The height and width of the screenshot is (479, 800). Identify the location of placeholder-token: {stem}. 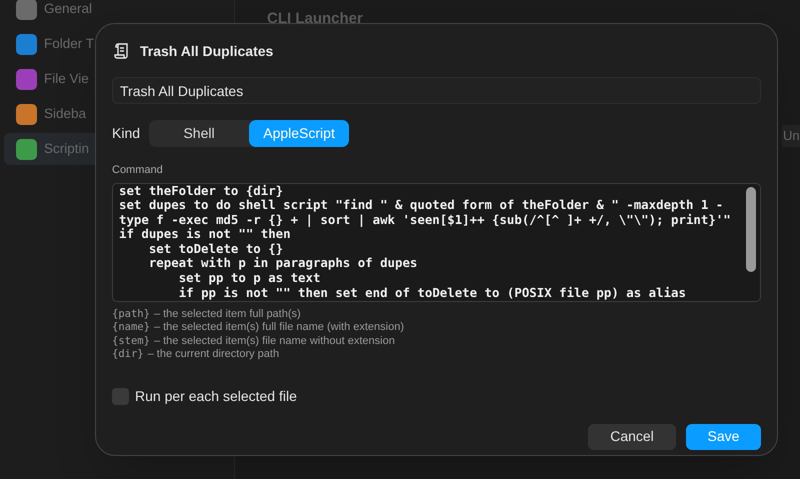
(131, 341).